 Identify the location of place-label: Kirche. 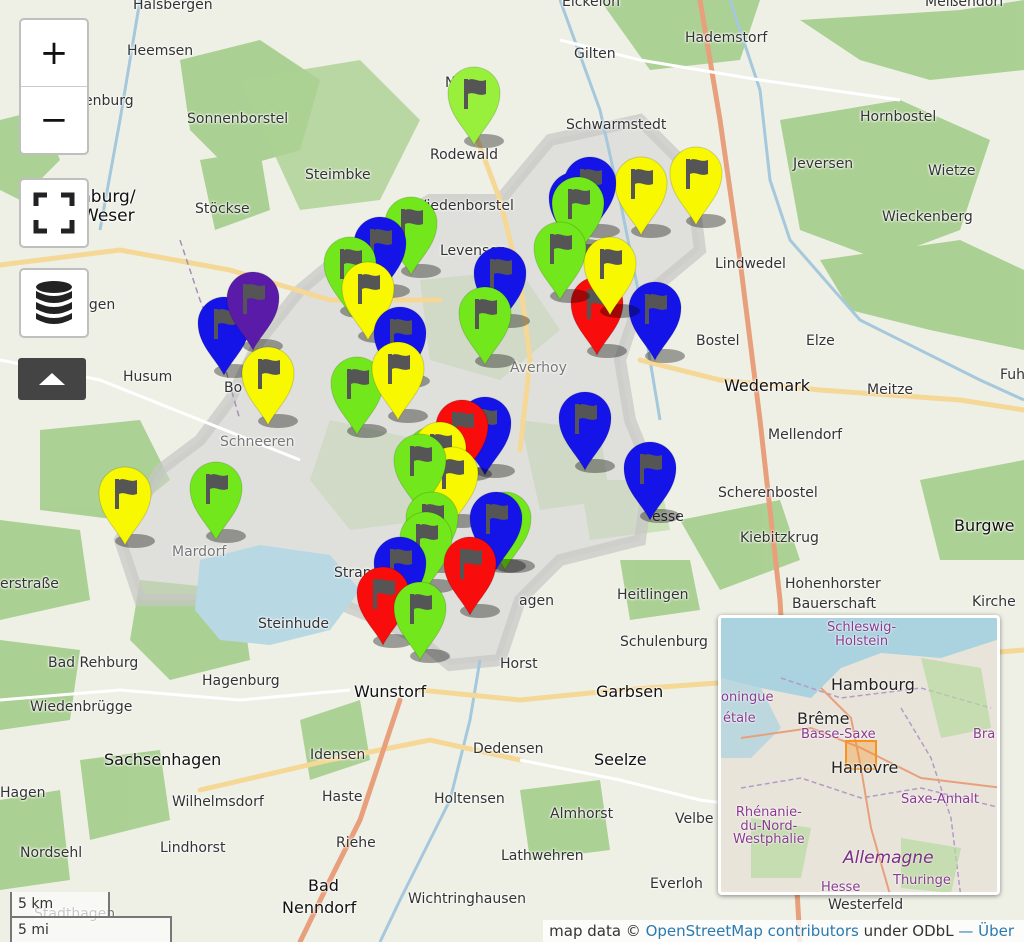
(994, 602).